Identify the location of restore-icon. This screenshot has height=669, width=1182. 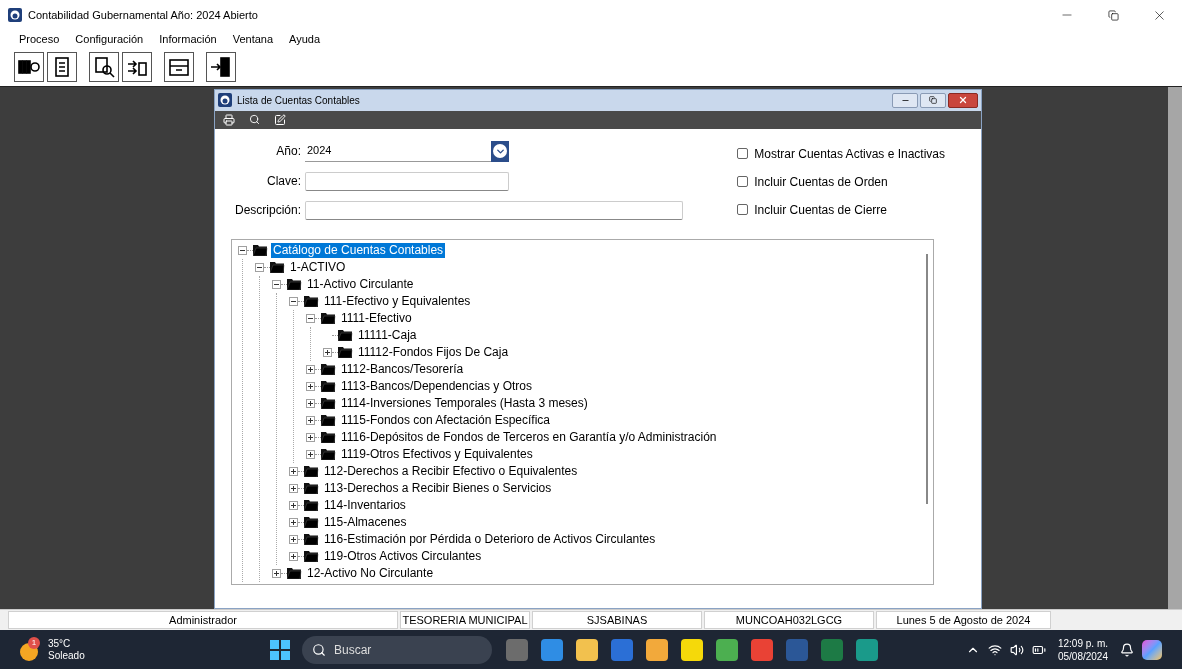
(1113, 15).